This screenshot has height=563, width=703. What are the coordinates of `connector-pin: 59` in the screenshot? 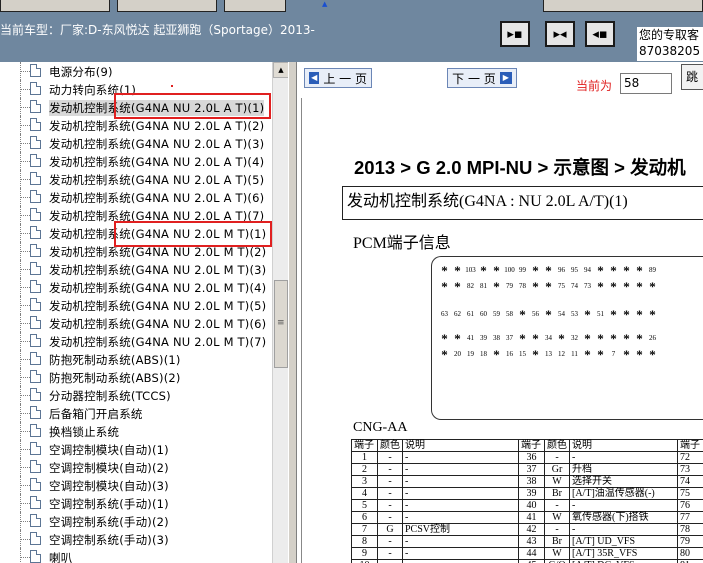 It's located at (496, 314).